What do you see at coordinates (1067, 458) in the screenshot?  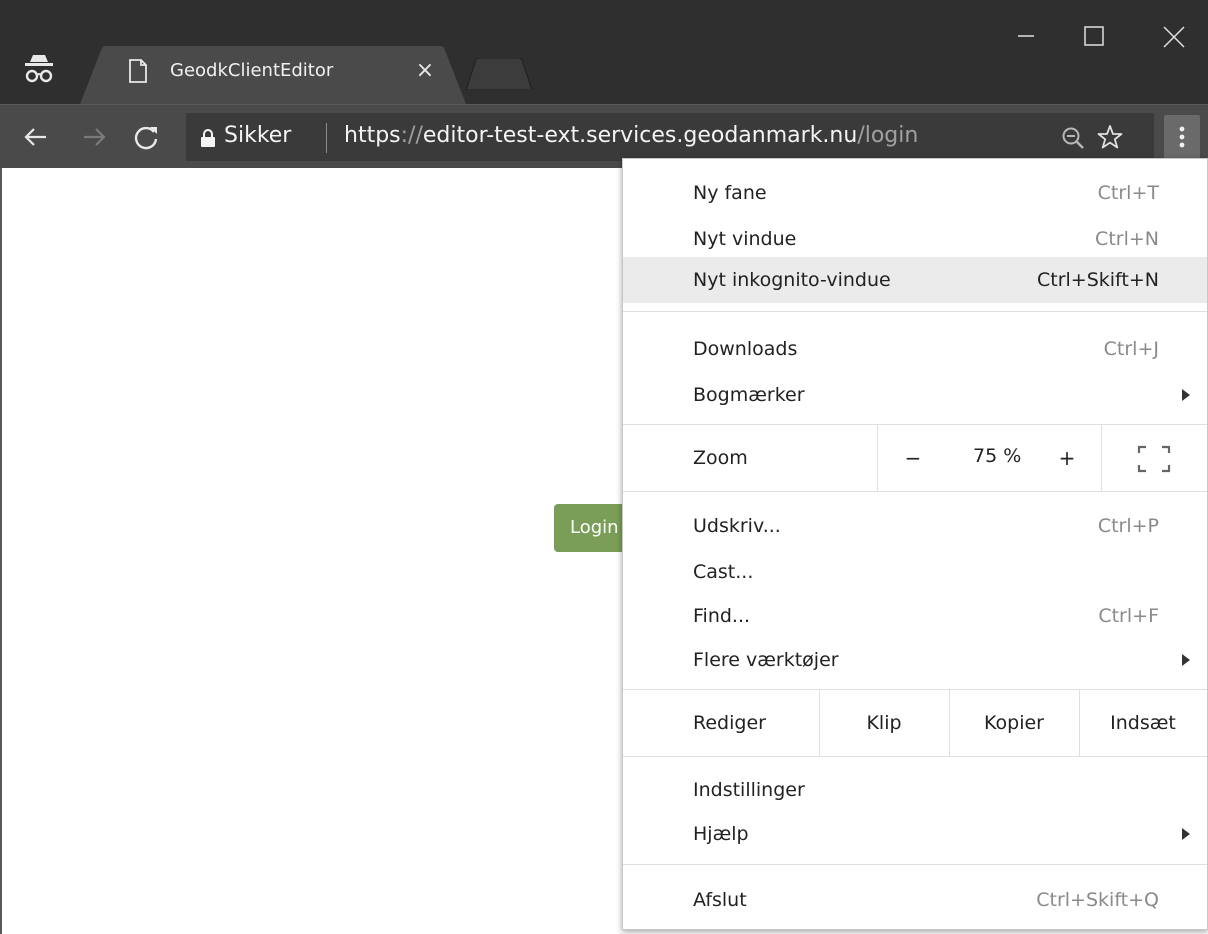 I see `zoom-in-button: +` at bounding box center [1067, 458].